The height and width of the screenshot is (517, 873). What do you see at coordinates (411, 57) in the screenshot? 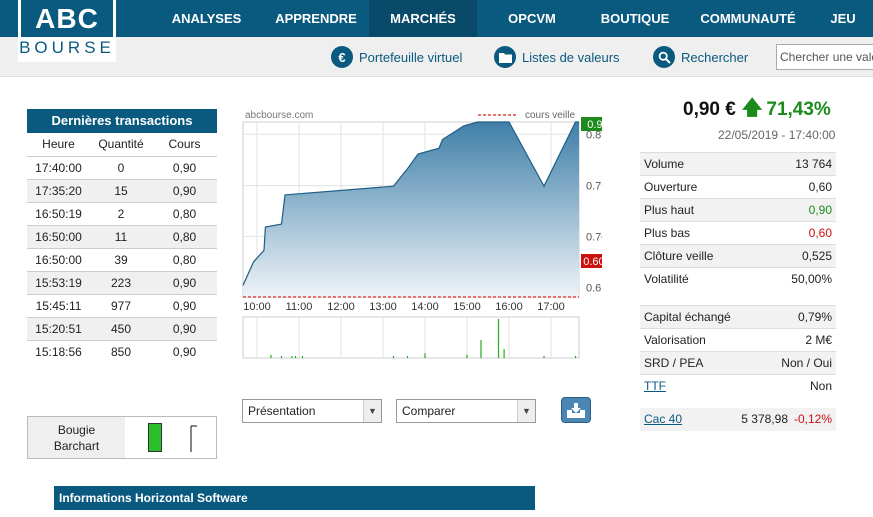
I see `portfolio-label: Portefeuille virtuel` at bounding box center [411, 57].